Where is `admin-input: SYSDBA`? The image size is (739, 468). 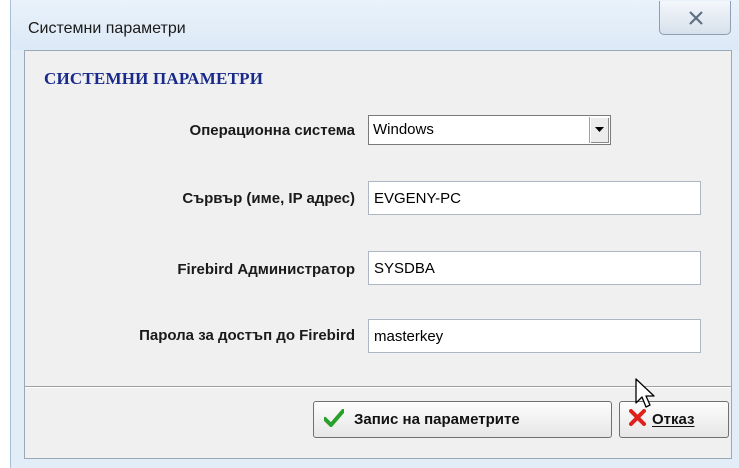
admin-input: SYSDBA is located at coordinates (534, 268).